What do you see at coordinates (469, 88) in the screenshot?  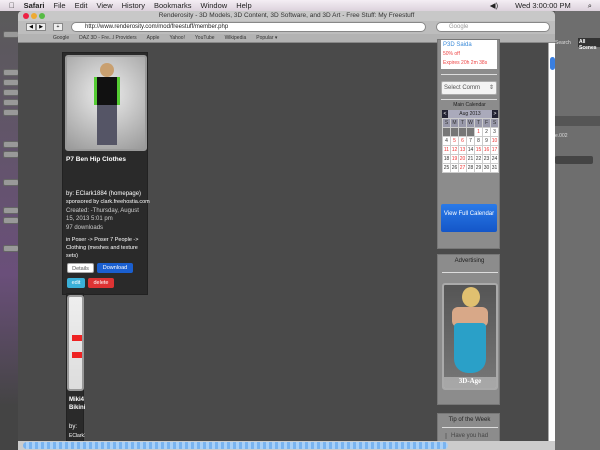 I see `community-select: Select Comm ⇕` at bounding box center [469, 88].